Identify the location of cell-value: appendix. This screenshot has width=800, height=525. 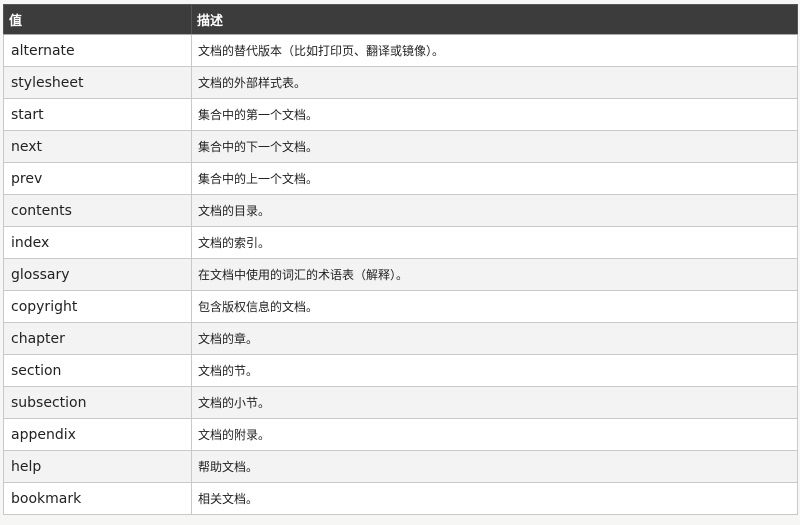
(97, 434).